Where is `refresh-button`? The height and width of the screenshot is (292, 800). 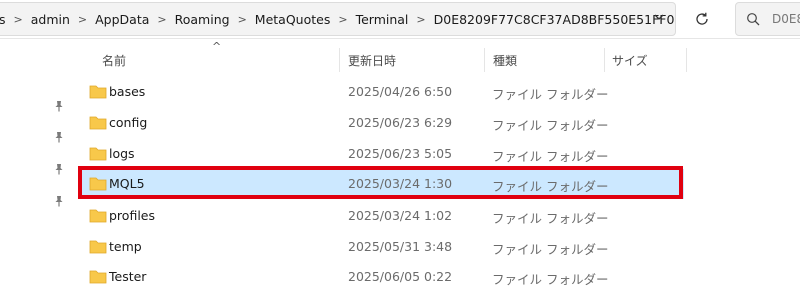 refresh-button is located at coordinates (702, 19).